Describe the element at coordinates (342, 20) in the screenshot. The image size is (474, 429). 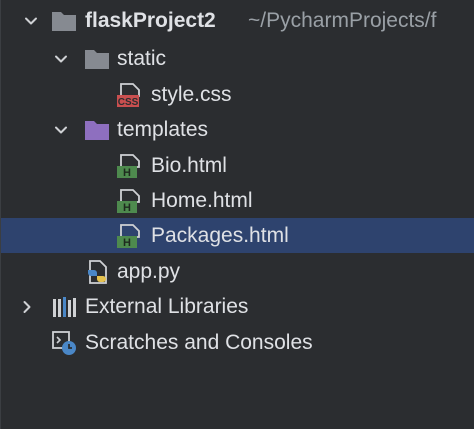
I see `project-path: ~/PycharmProjects/f` at that location.